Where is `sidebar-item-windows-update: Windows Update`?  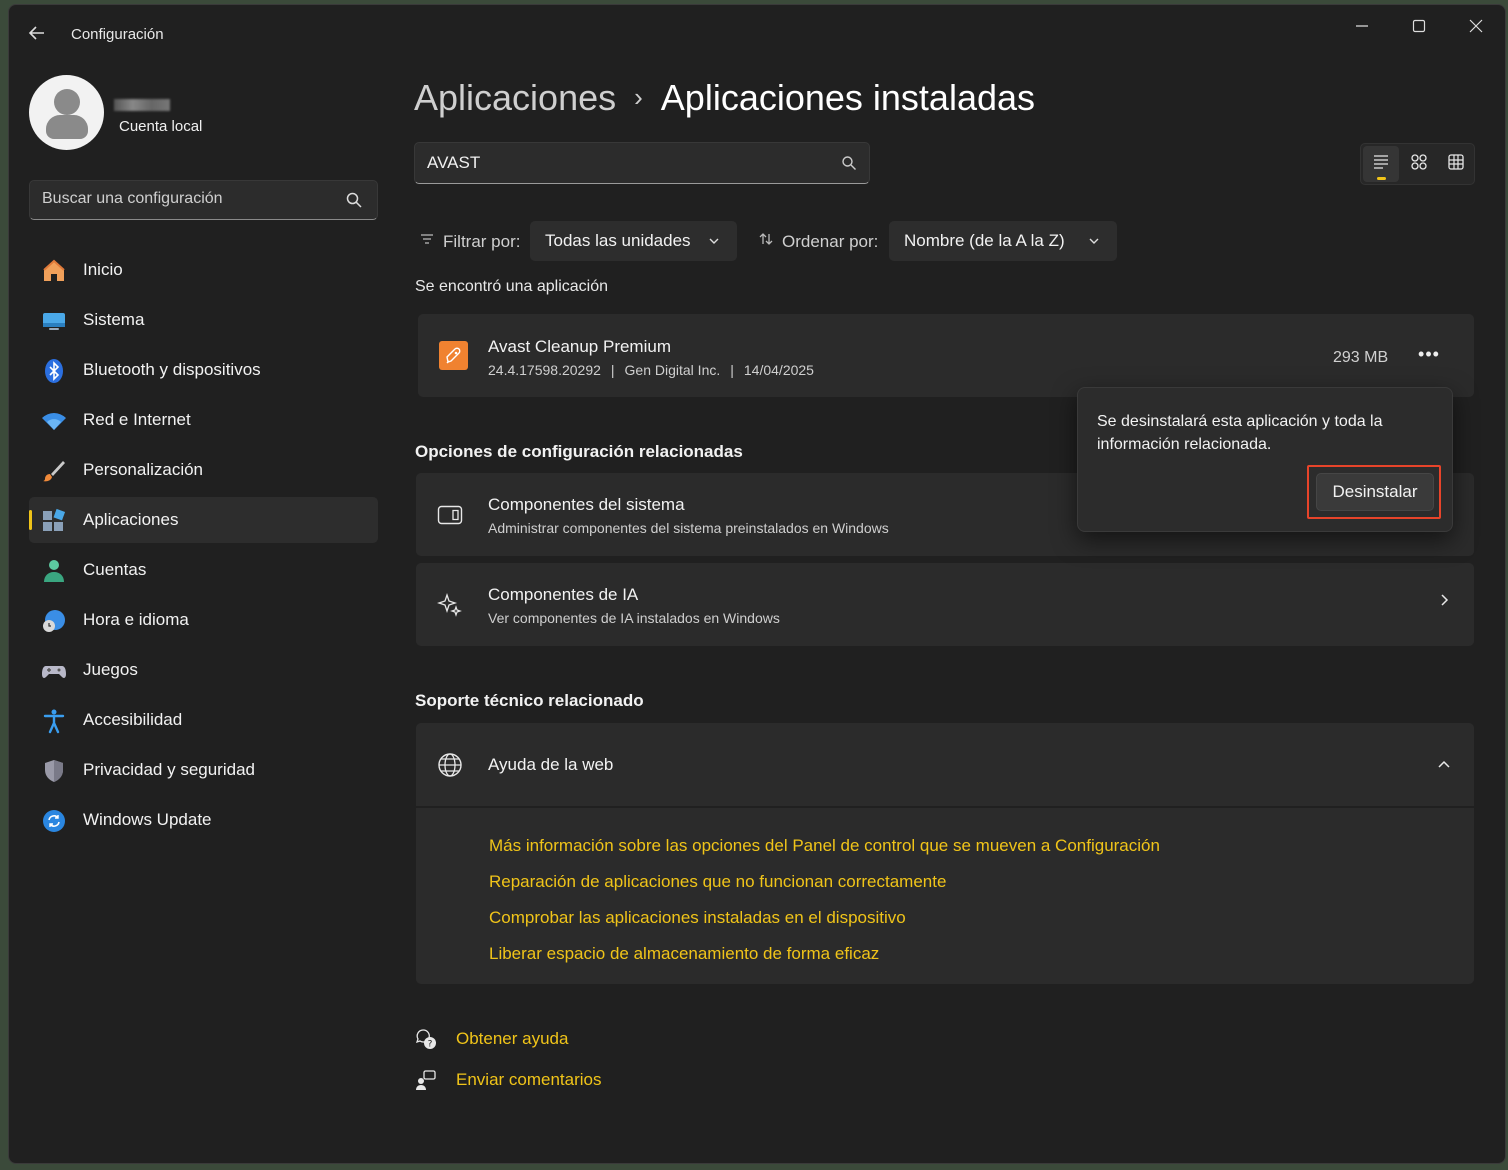
sidebar-item-windows-update: Windows Update is located at coordinates (203, 820).